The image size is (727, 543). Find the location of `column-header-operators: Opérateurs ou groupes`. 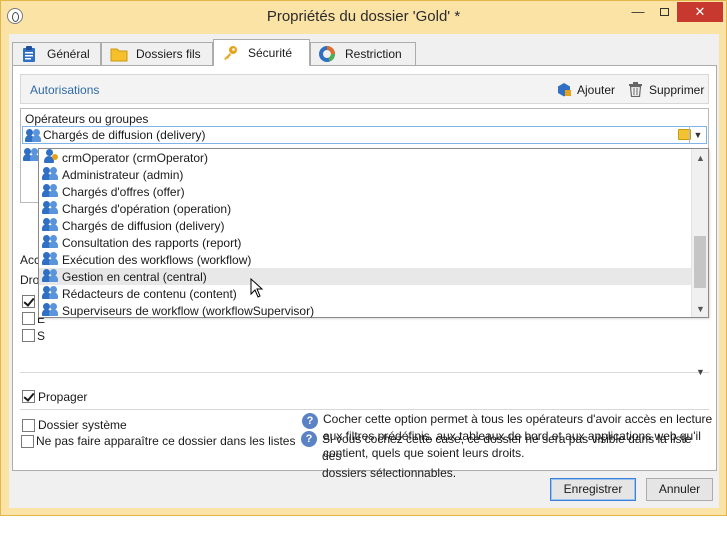

column-header-operators: Opérateurs ou groupes is located at coordinates (87, 119).